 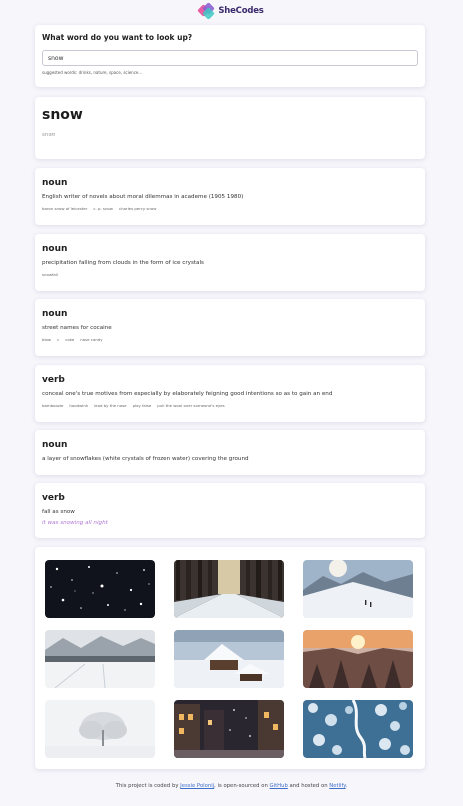 What do you see at coordinates (138, 208) in the screenshot?
I see `synonym: charles percy snow` at bounding box center [138, 208].